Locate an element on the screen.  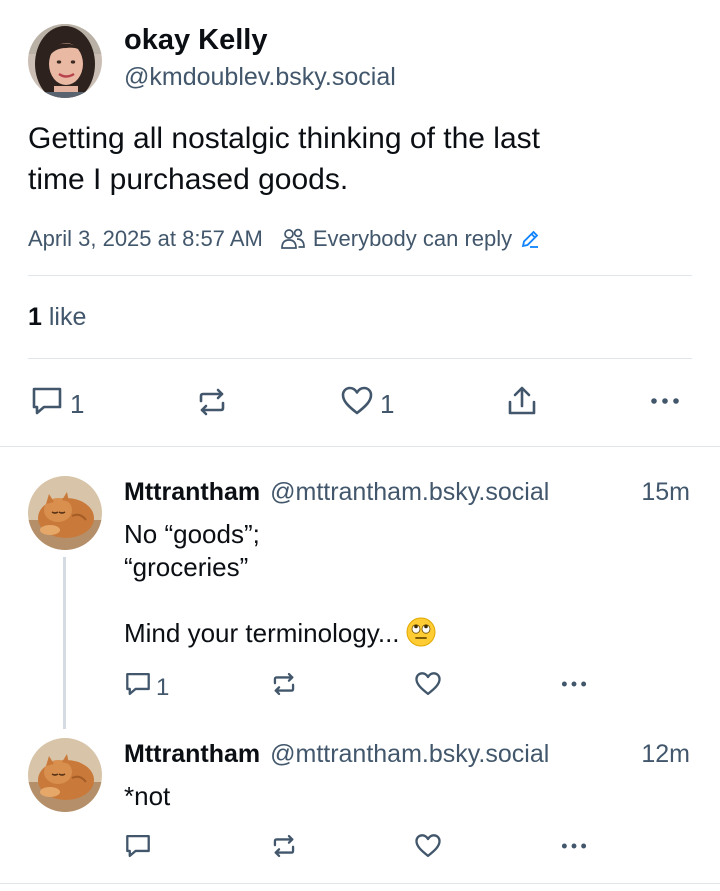
like-count: 1 is located at coordinates (387, 404).